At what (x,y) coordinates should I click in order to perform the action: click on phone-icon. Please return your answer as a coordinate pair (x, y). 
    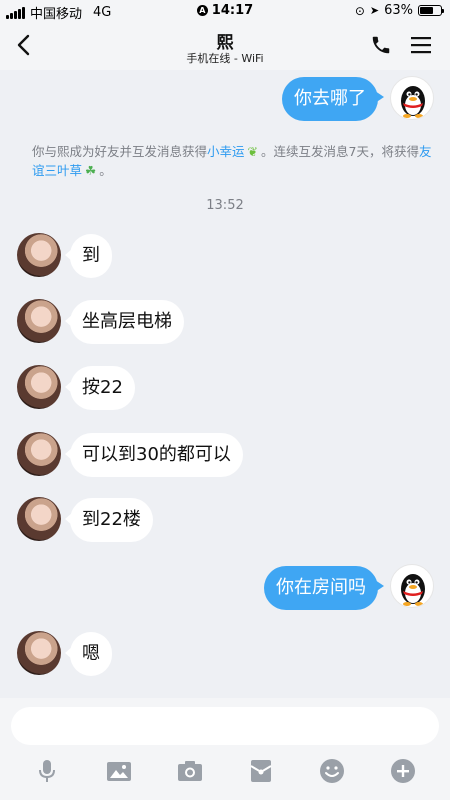
    Looking at the image, I should click on (381, 45).